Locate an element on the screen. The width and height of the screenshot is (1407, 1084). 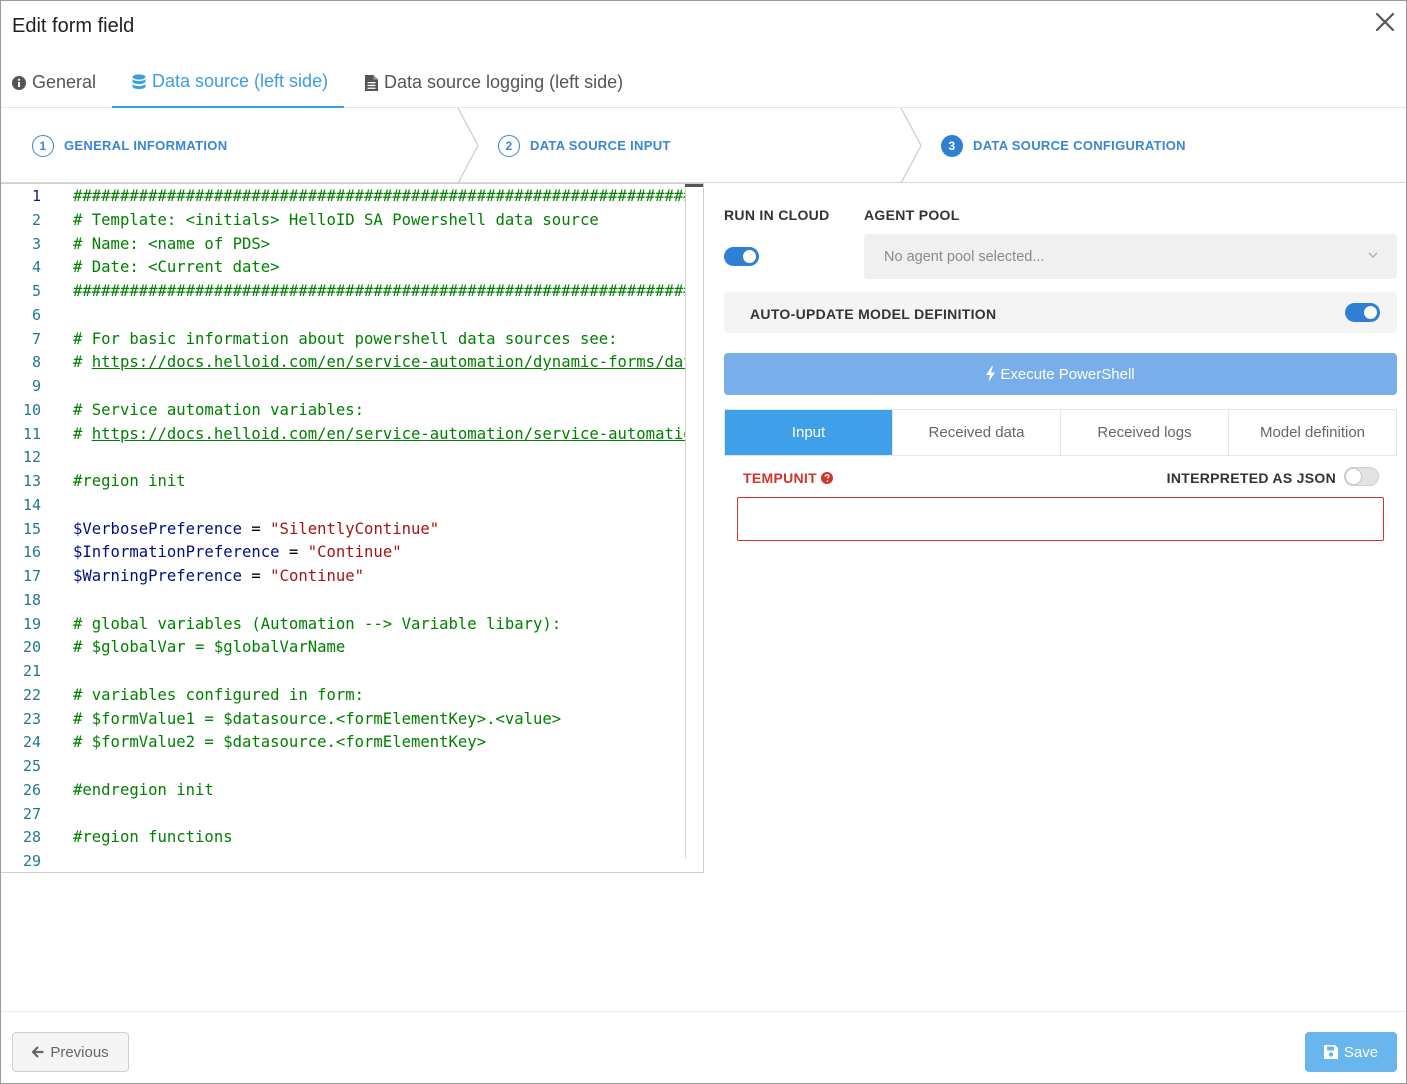
interpreted-as-json-toggle is located at coordinates (1361, 476).